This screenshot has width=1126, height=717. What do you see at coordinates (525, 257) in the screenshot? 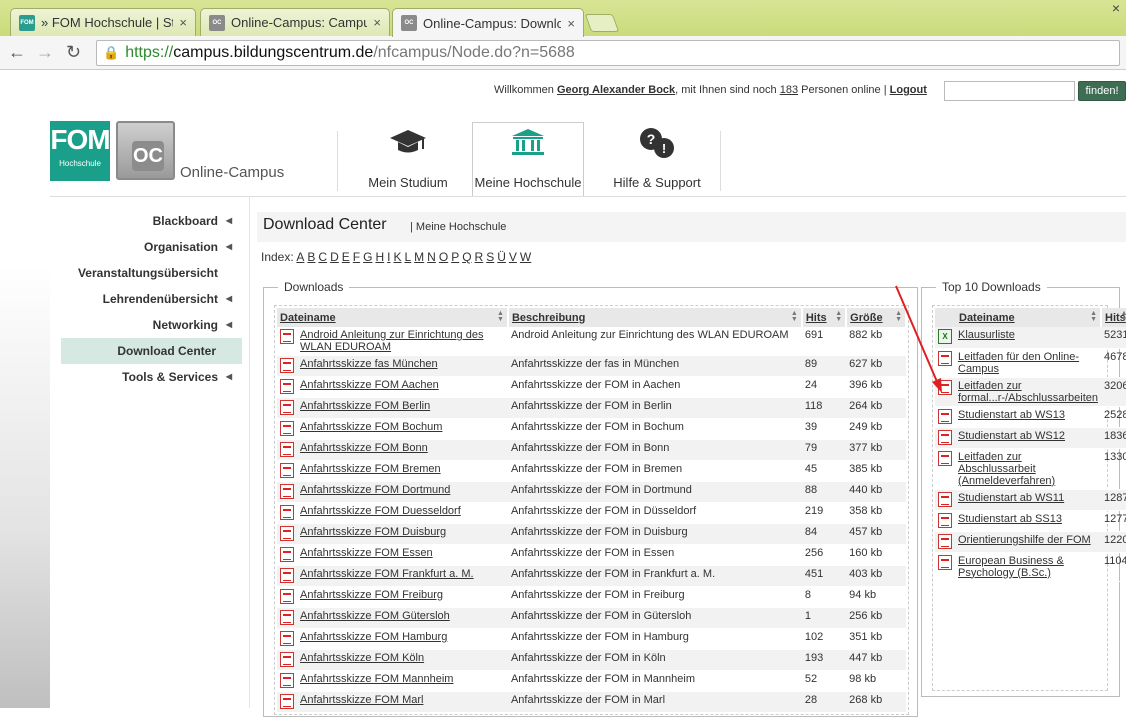
I see `index-letter-link: W` at bounding box center [525, 257].